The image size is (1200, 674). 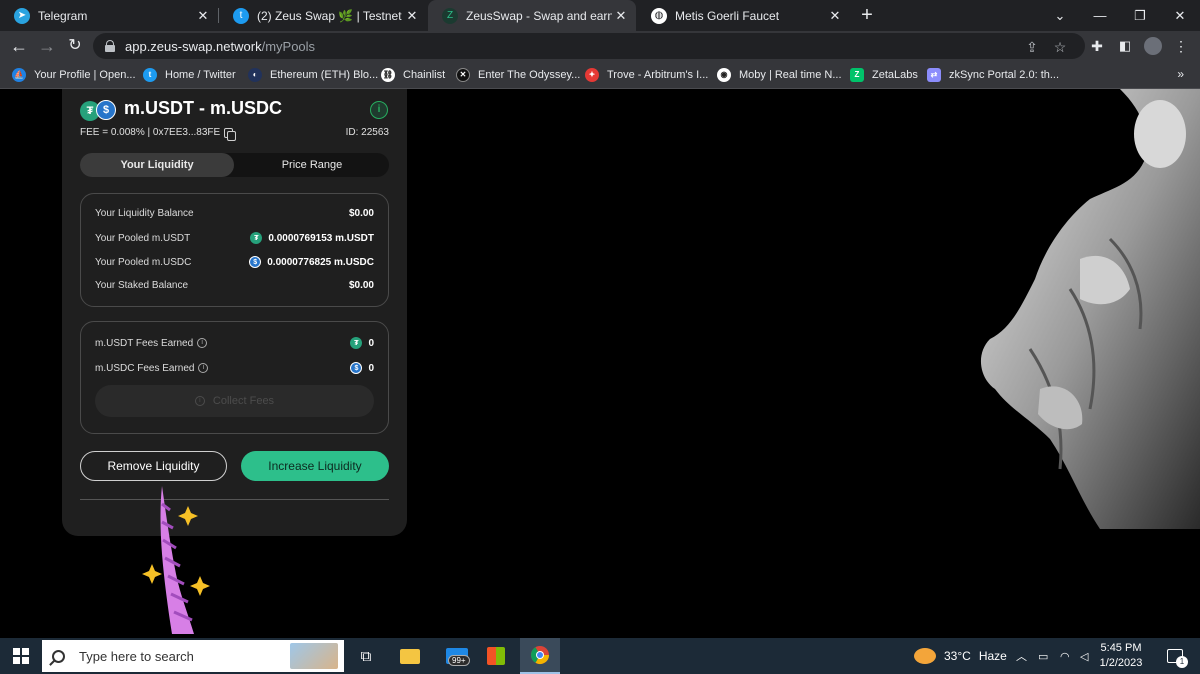 What do you see at coordinates (234, 343) in the screenshot?
I see `usdt-fees-row: m.USDT Fees Earned i ₮ 0` at bounding box center [234, 343].